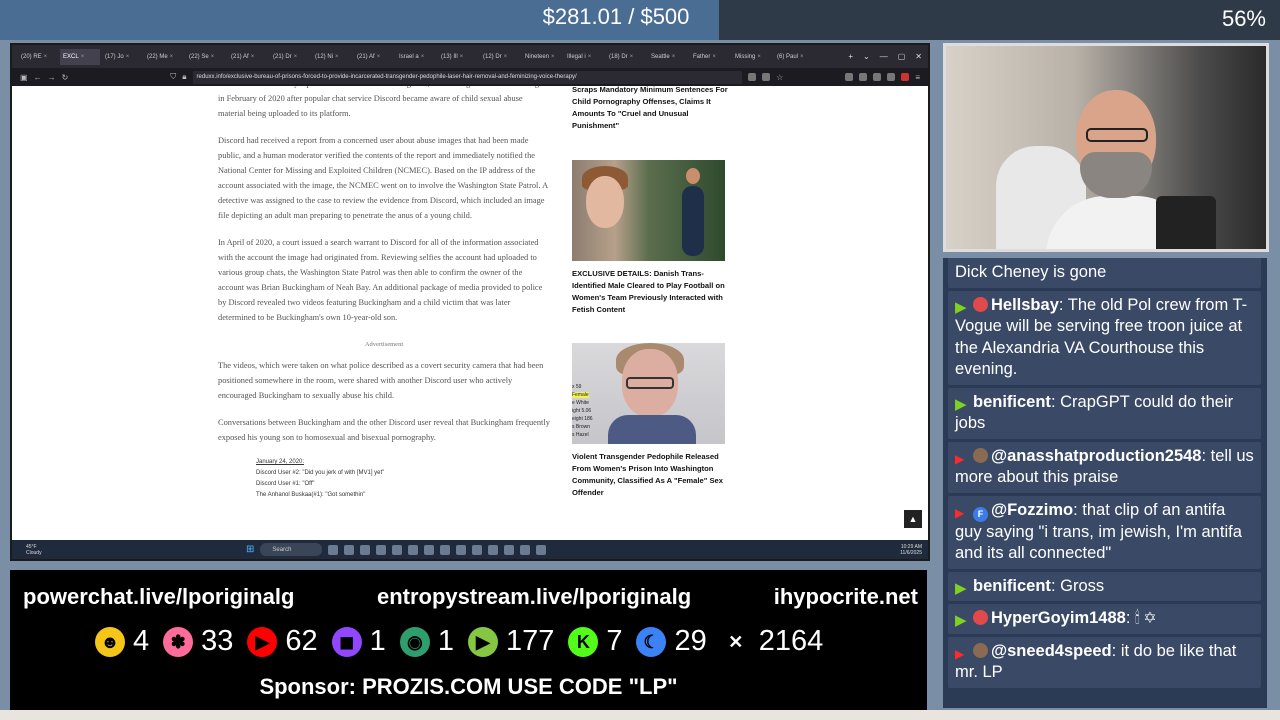 The height and width of the screenshot is (720, 1280). Describe the element at coordinates (164, 57) in the screenshot. I see `browser-tab: (22) Me ×` at that location.